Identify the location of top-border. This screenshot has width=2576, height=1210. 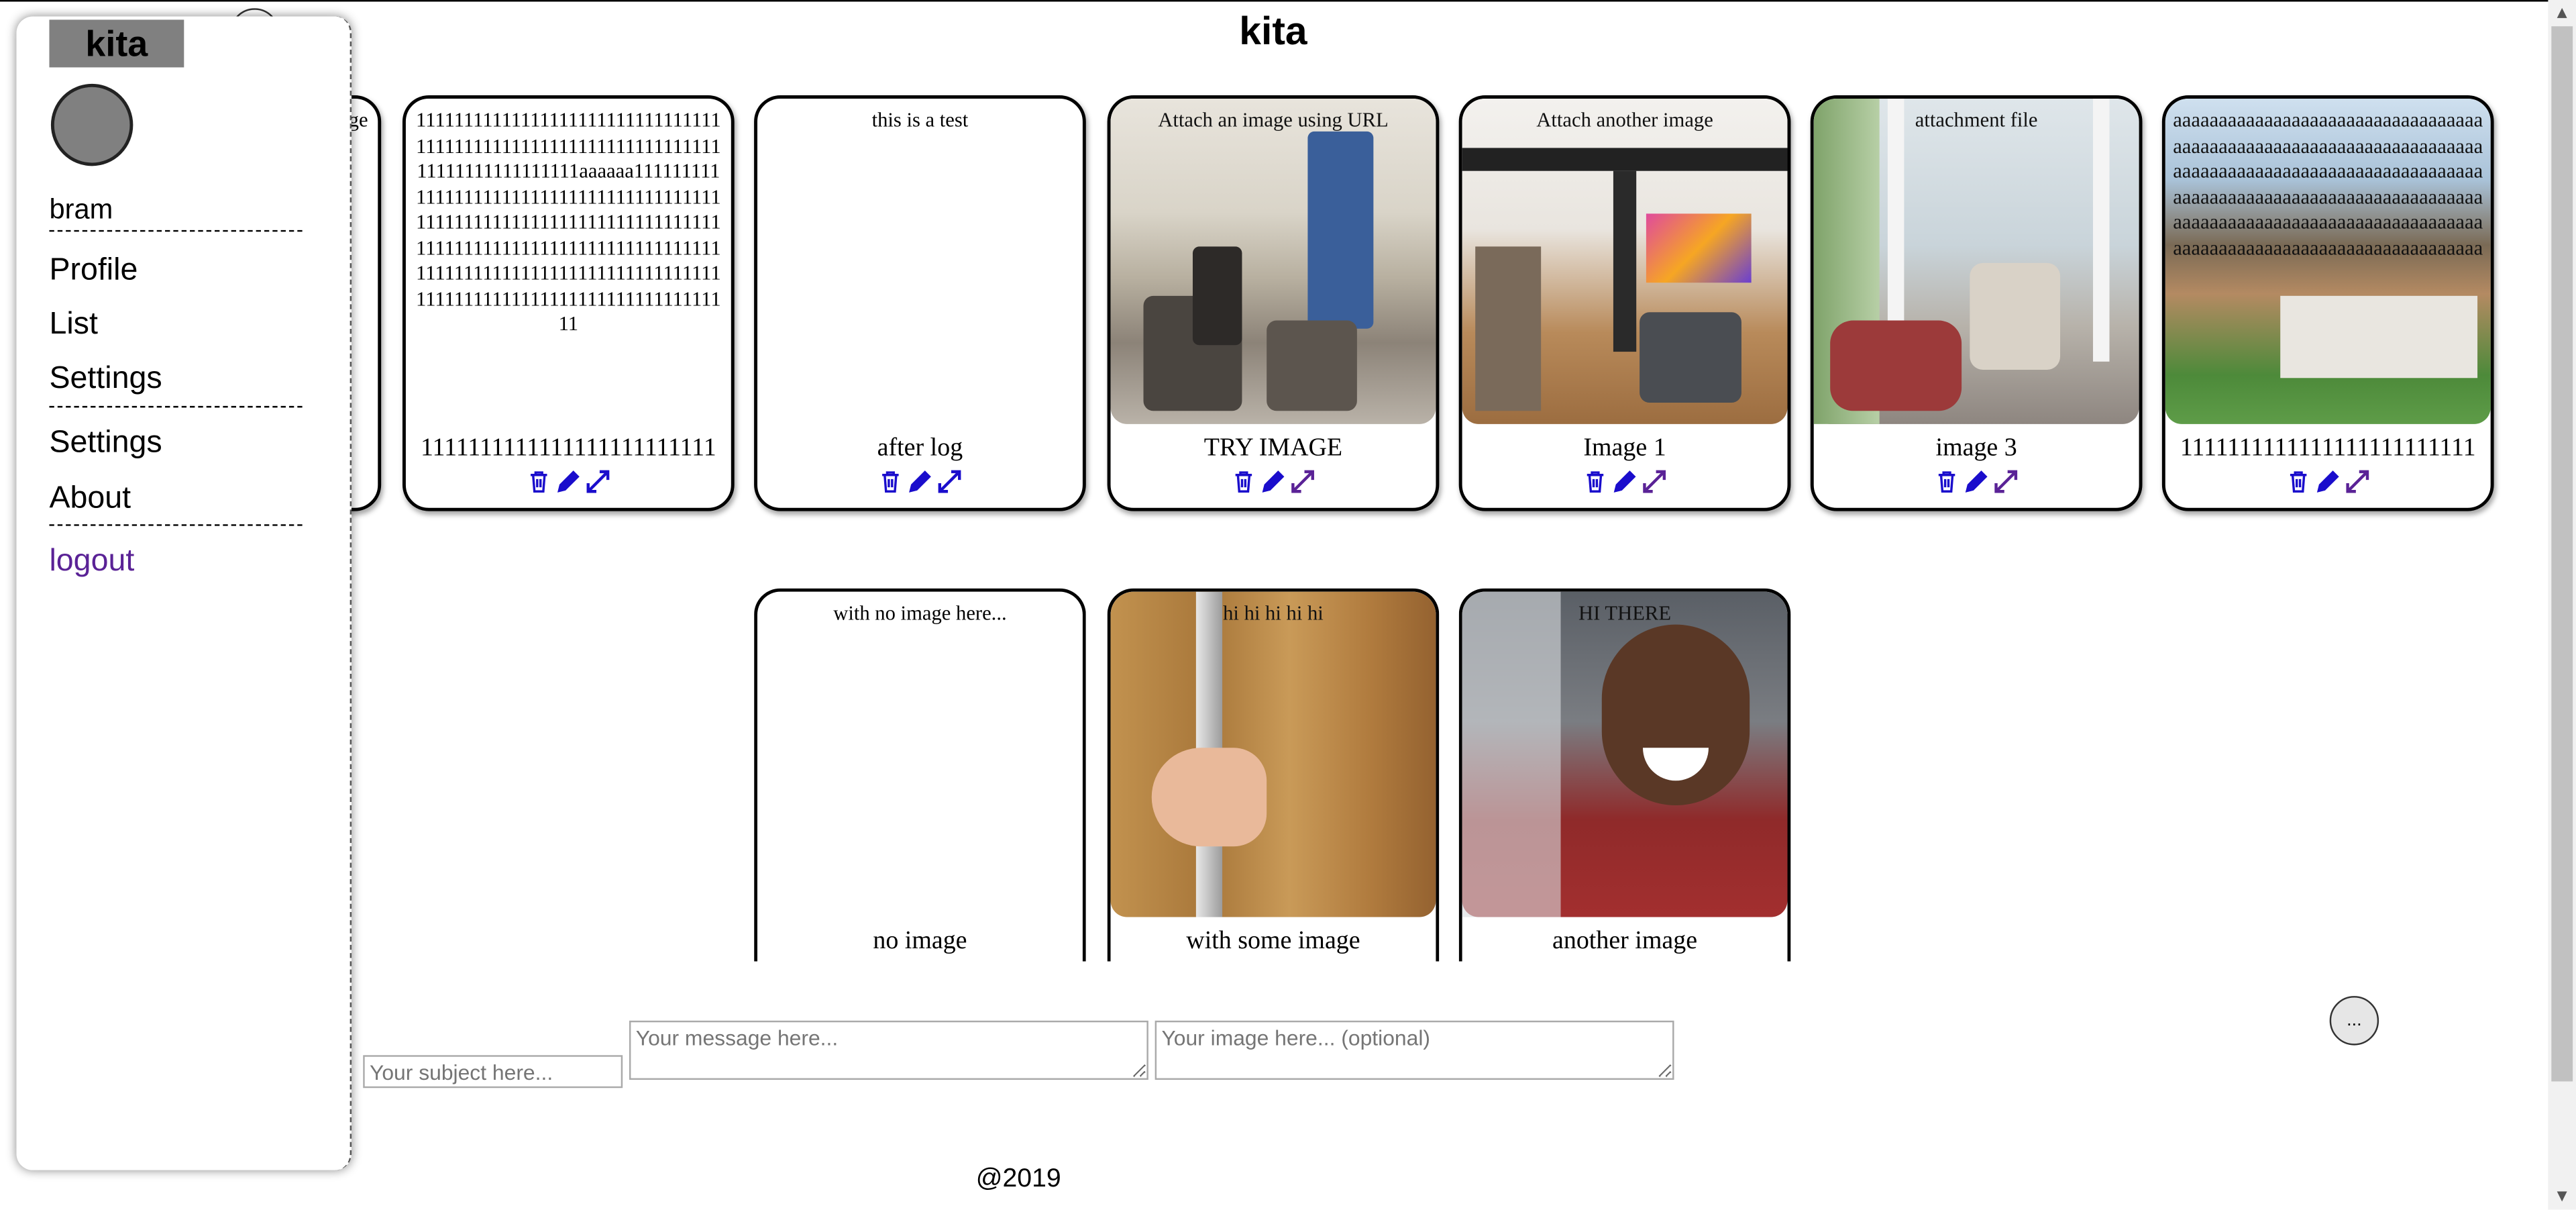
(1288, 1).